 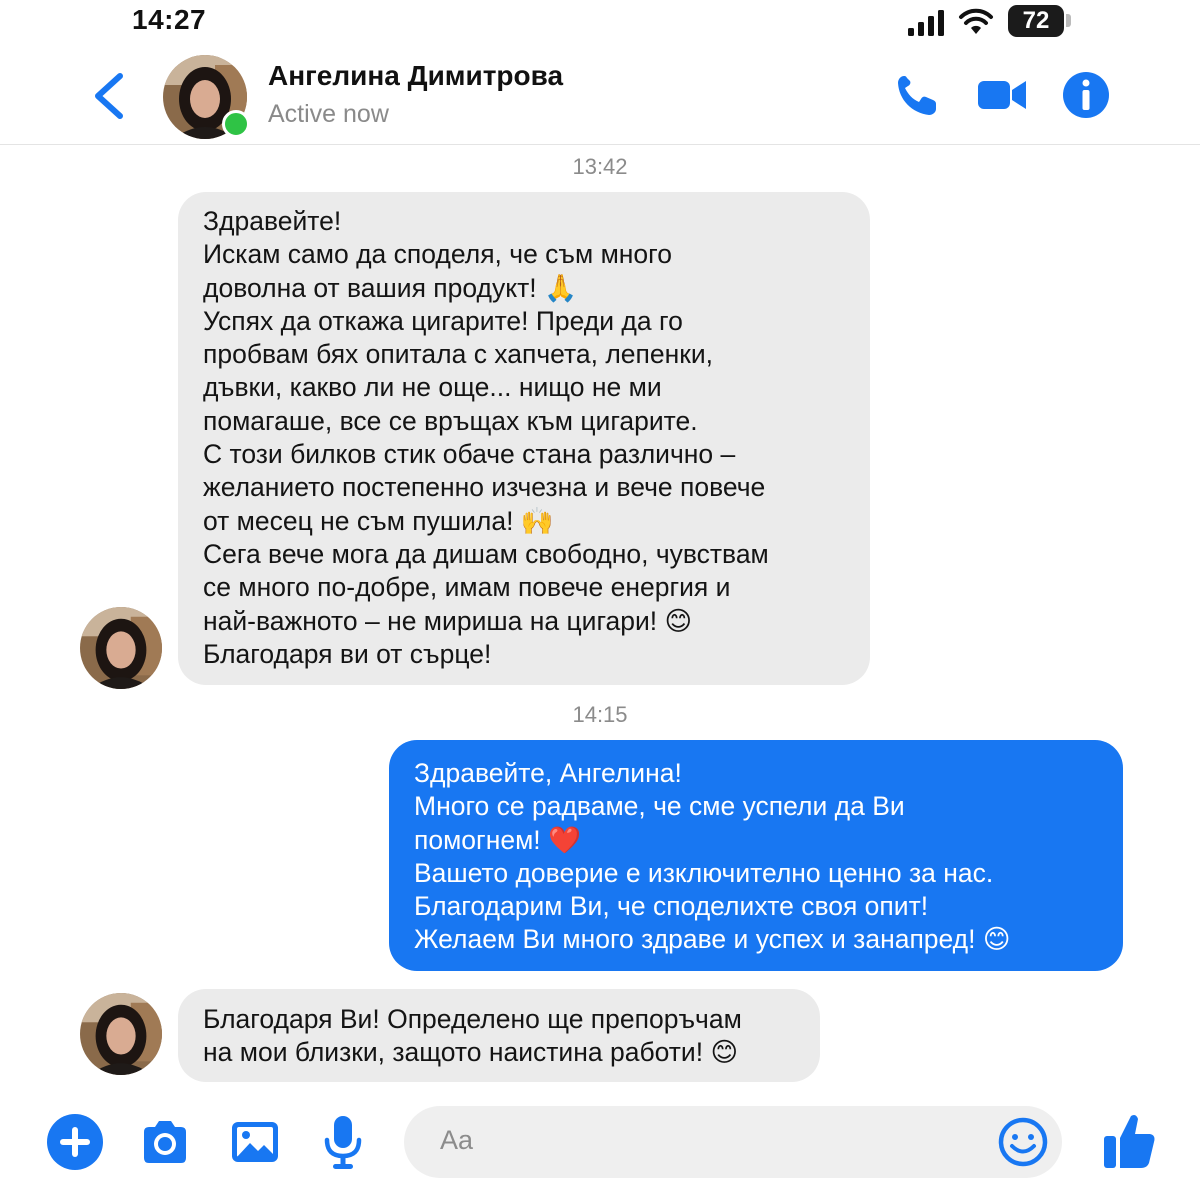 What do you see at coordinates (165, 1142) in the screenshot?
I see `camera-icon` at bounding box center [165, 1142].